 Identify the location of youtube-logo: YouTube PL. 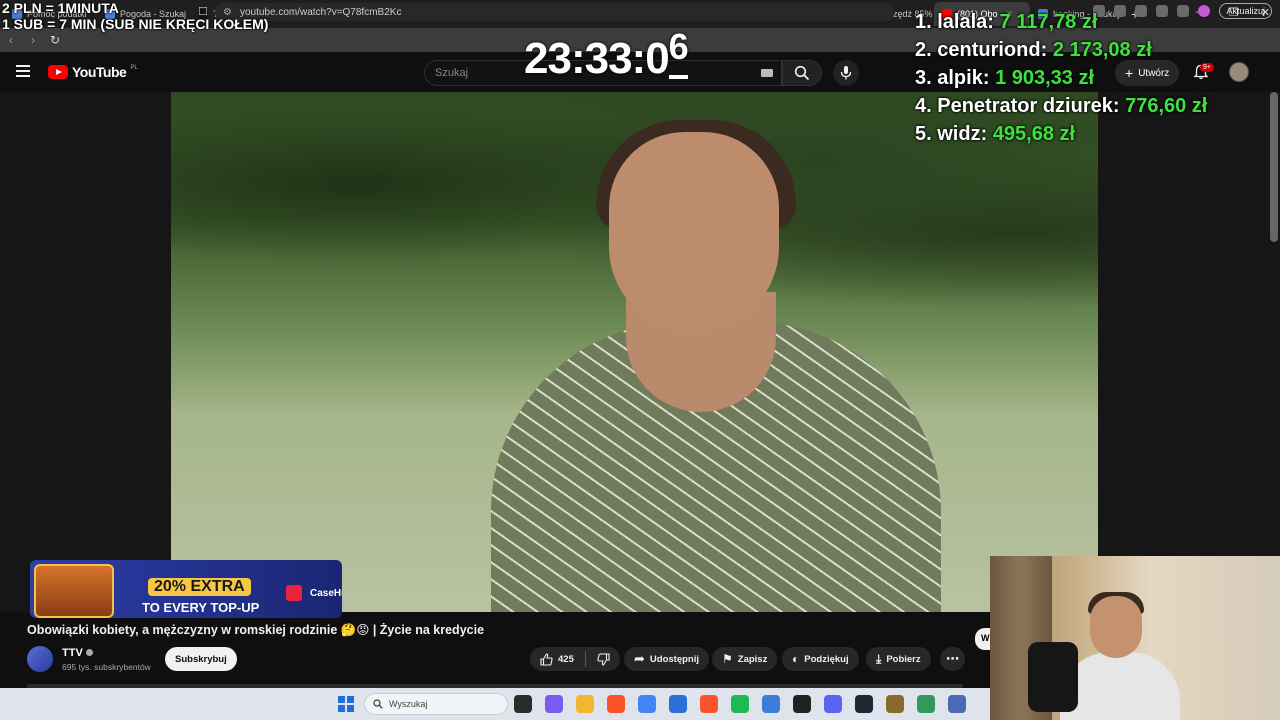
(93, 72).